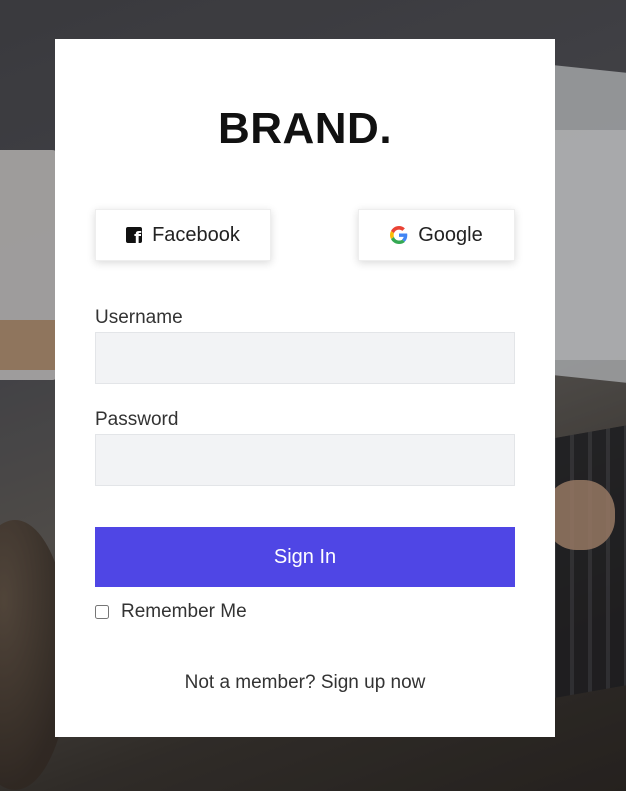  Describe the element at coordinates (450, 234) in the screenshot. I see `google-button-label: Google` at that location.